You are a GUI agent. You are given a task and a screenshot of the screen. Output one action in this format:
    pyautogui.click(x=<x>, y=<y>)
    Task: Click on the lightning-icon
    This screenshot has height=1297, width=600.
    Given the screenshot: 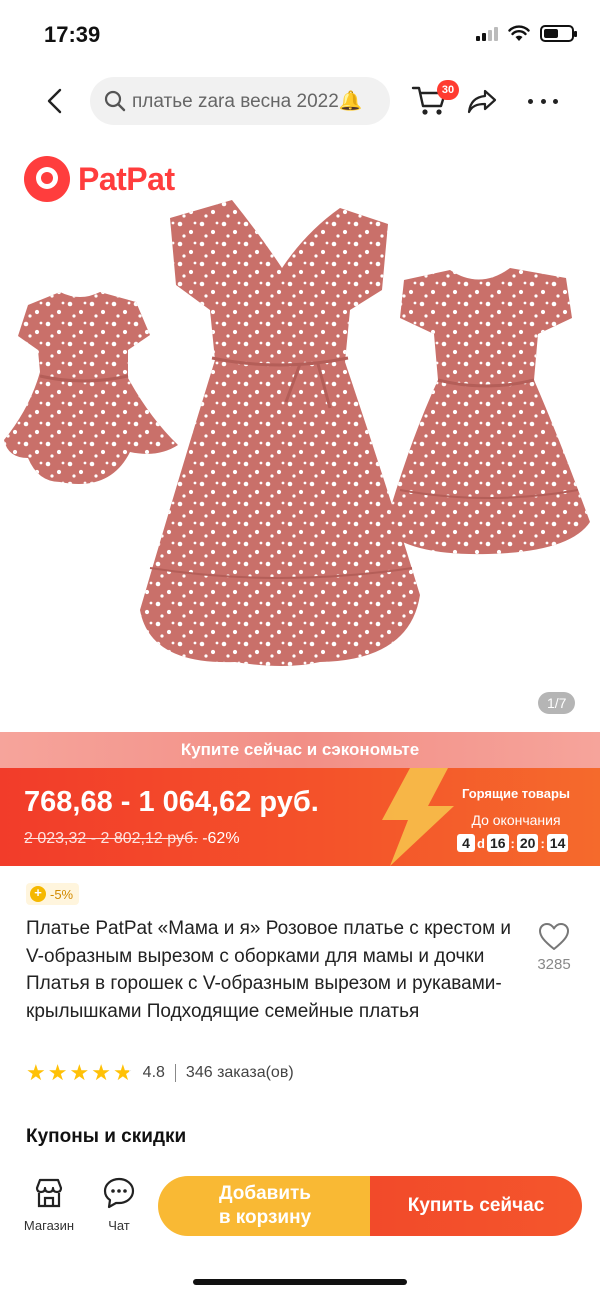 What is the action you would take?
    pyautogui.click(x=418, y=817)
    